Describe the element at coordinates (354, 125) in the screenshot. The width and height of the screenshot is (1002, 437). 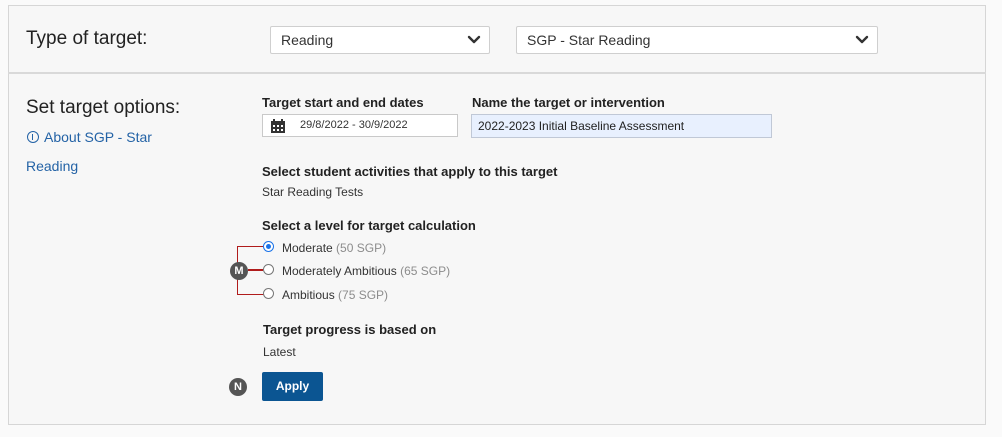
I see `date-range-value: 29/8/2022 - 30/9/2022` at that location.